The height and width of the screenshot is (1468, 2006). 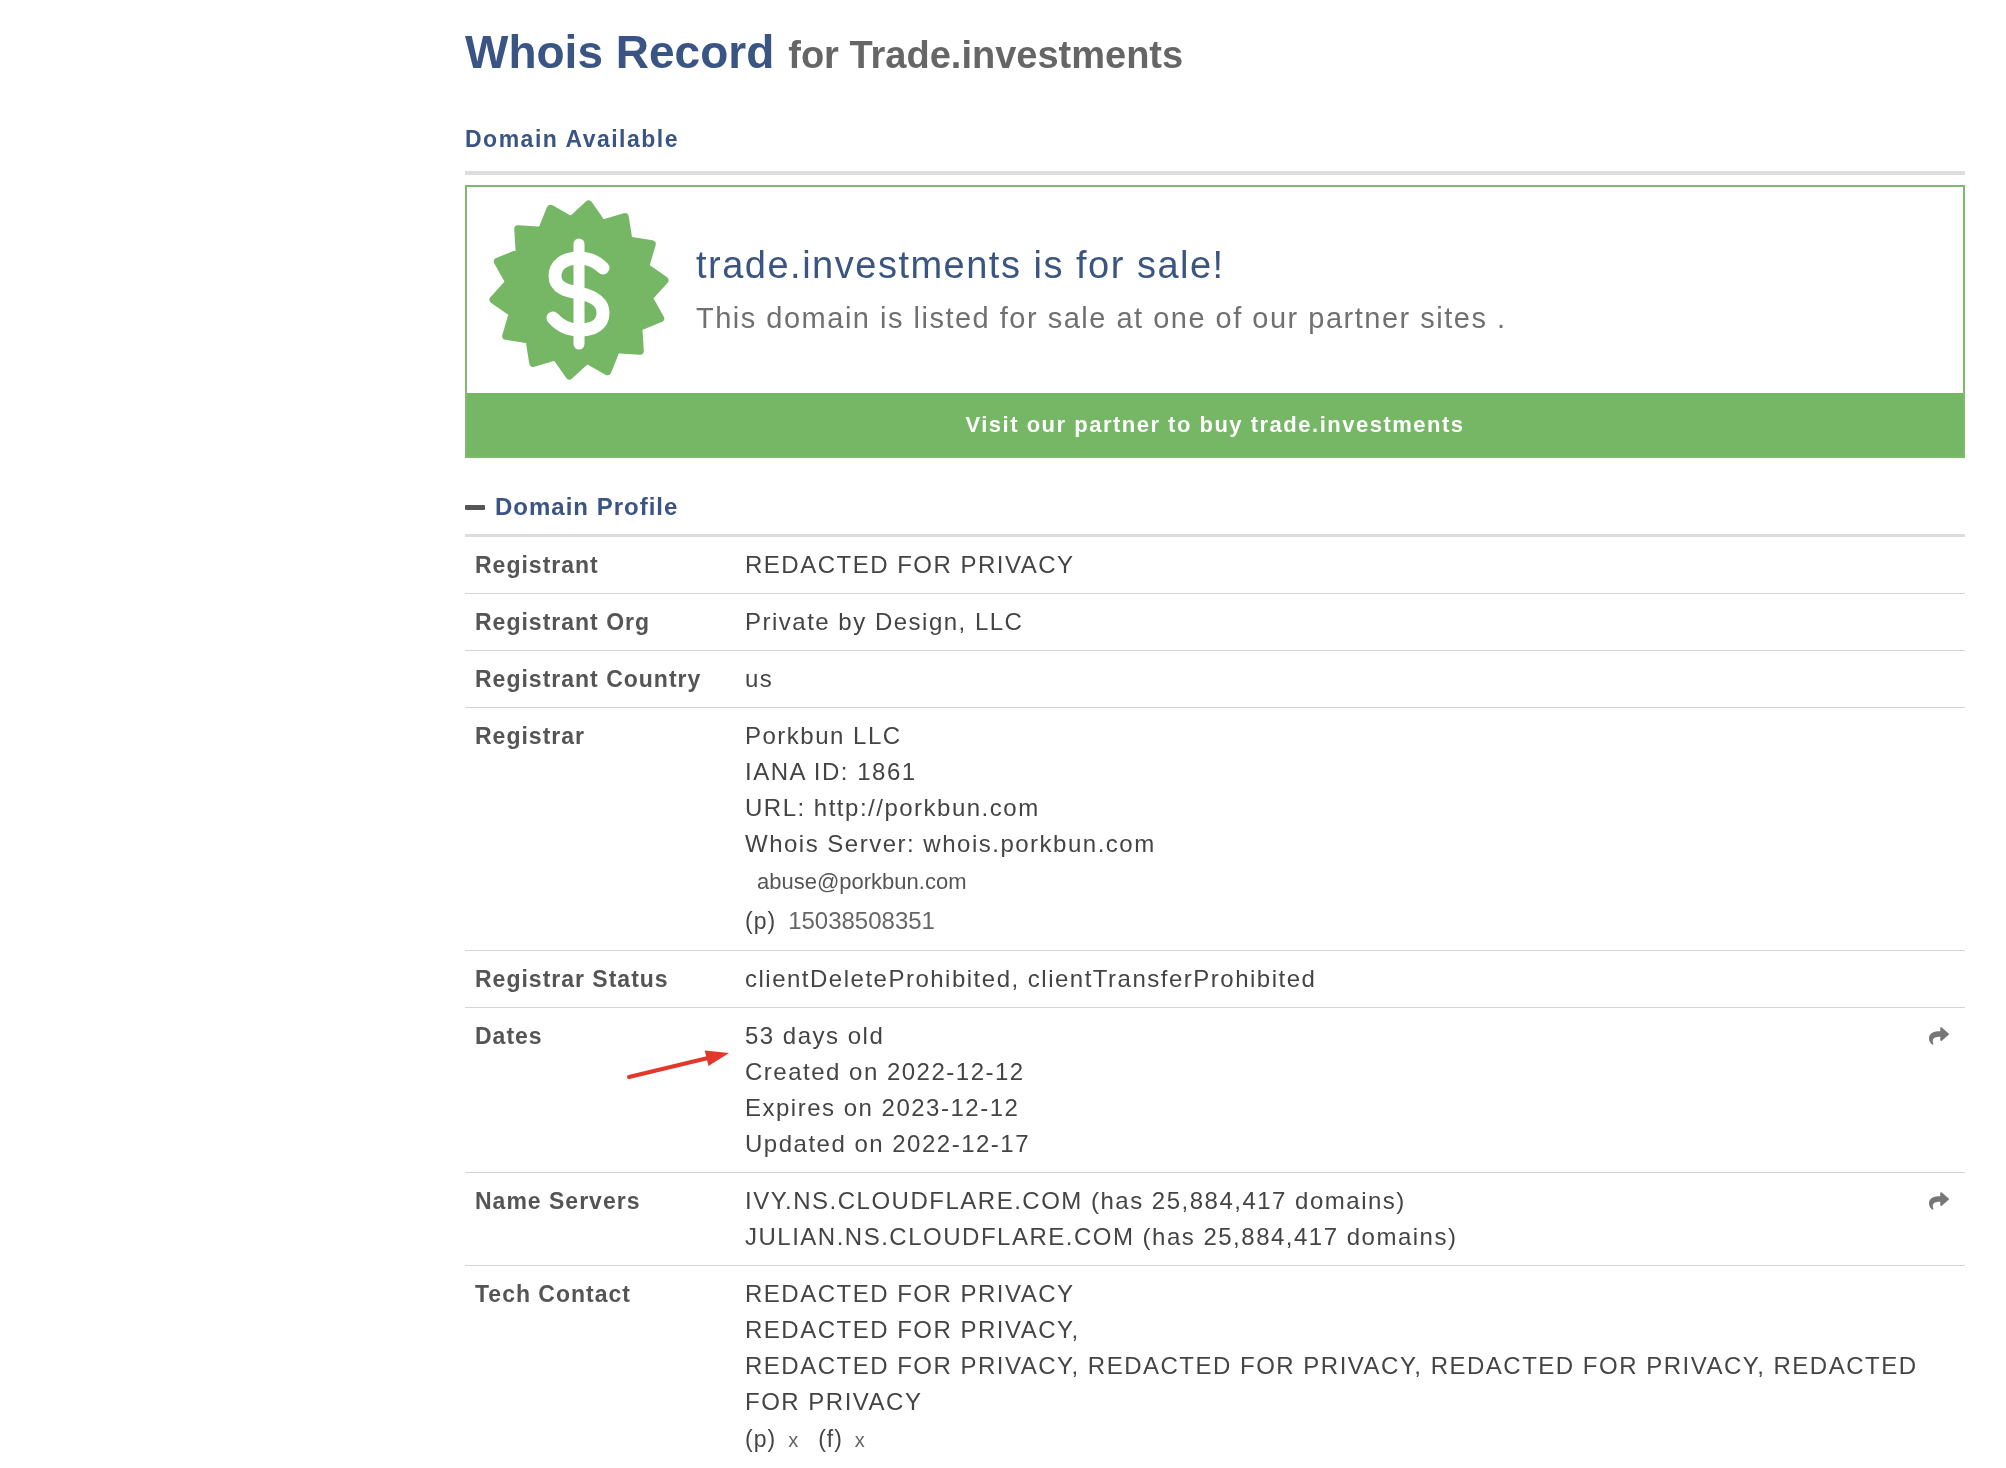 I want to click on field-label: Name Servers, so click(x=558, y=1201).